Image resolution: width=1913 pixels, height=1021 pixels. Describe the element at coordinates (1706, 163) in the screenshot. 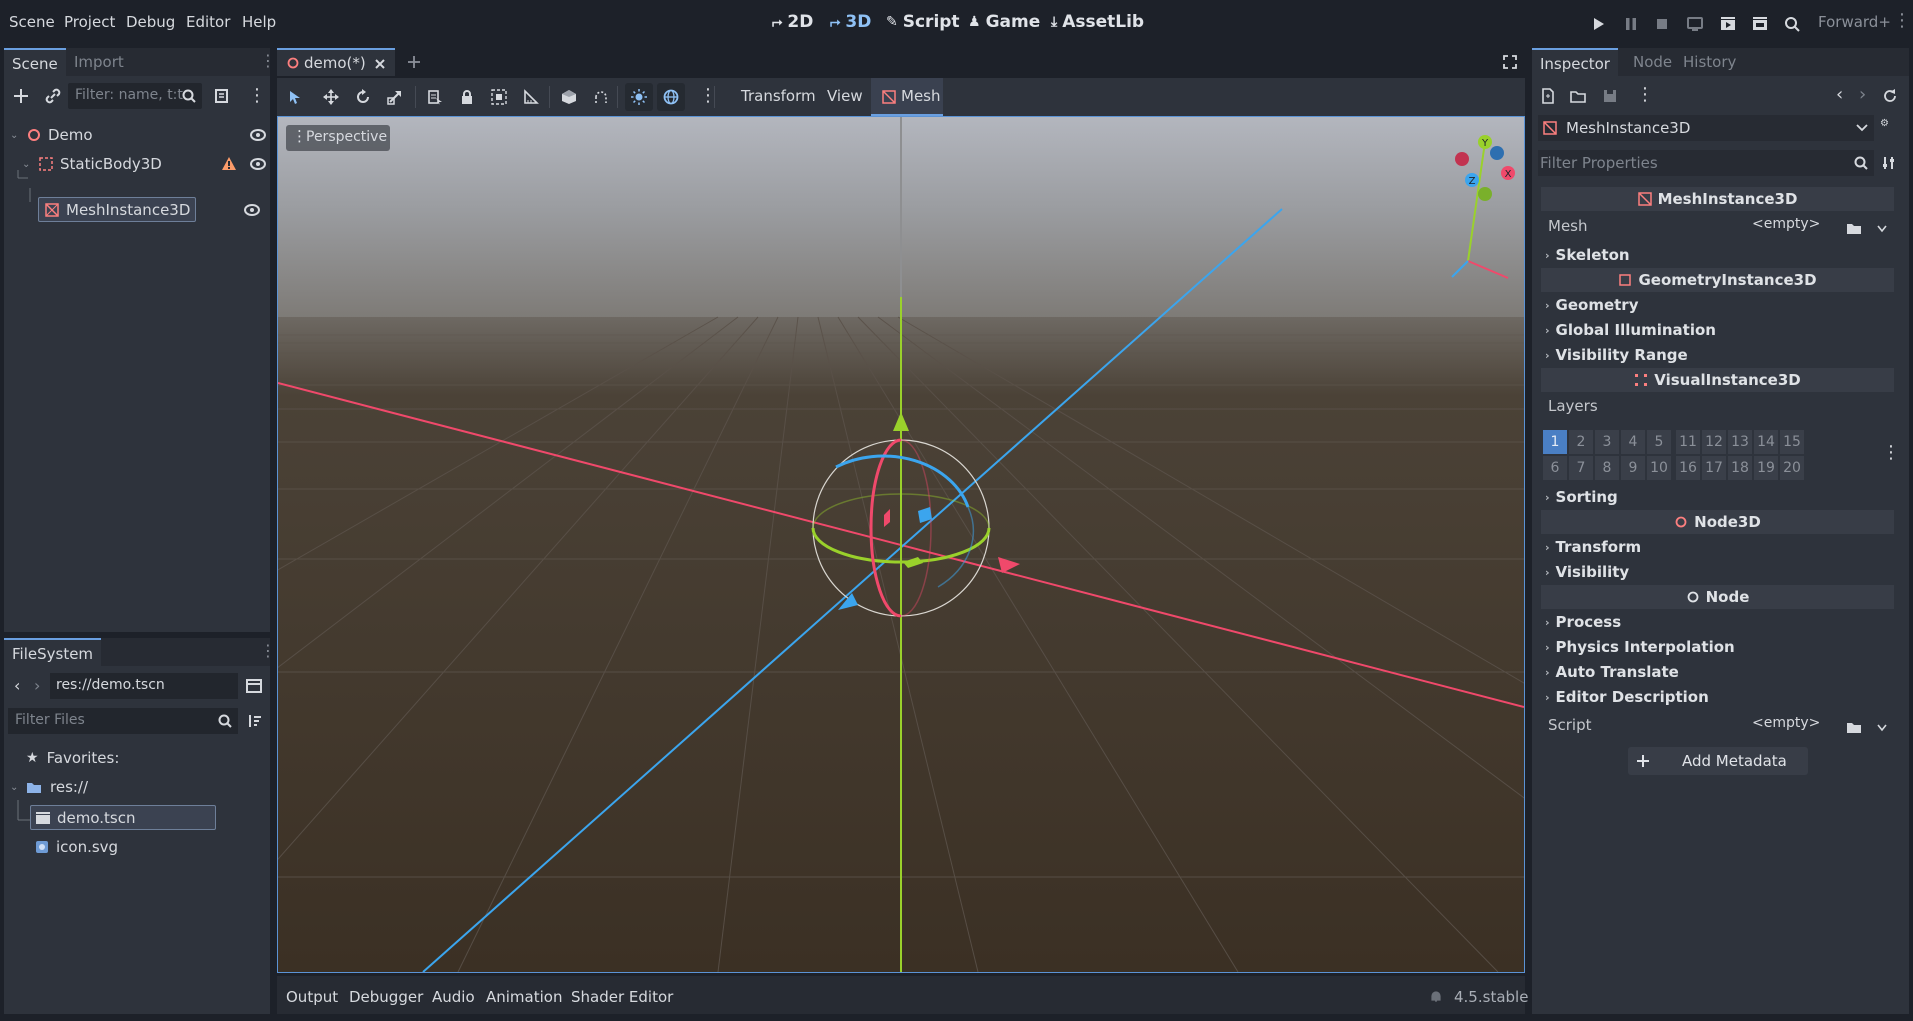

I see `filter-properties-input: Filter Properties` at that location.